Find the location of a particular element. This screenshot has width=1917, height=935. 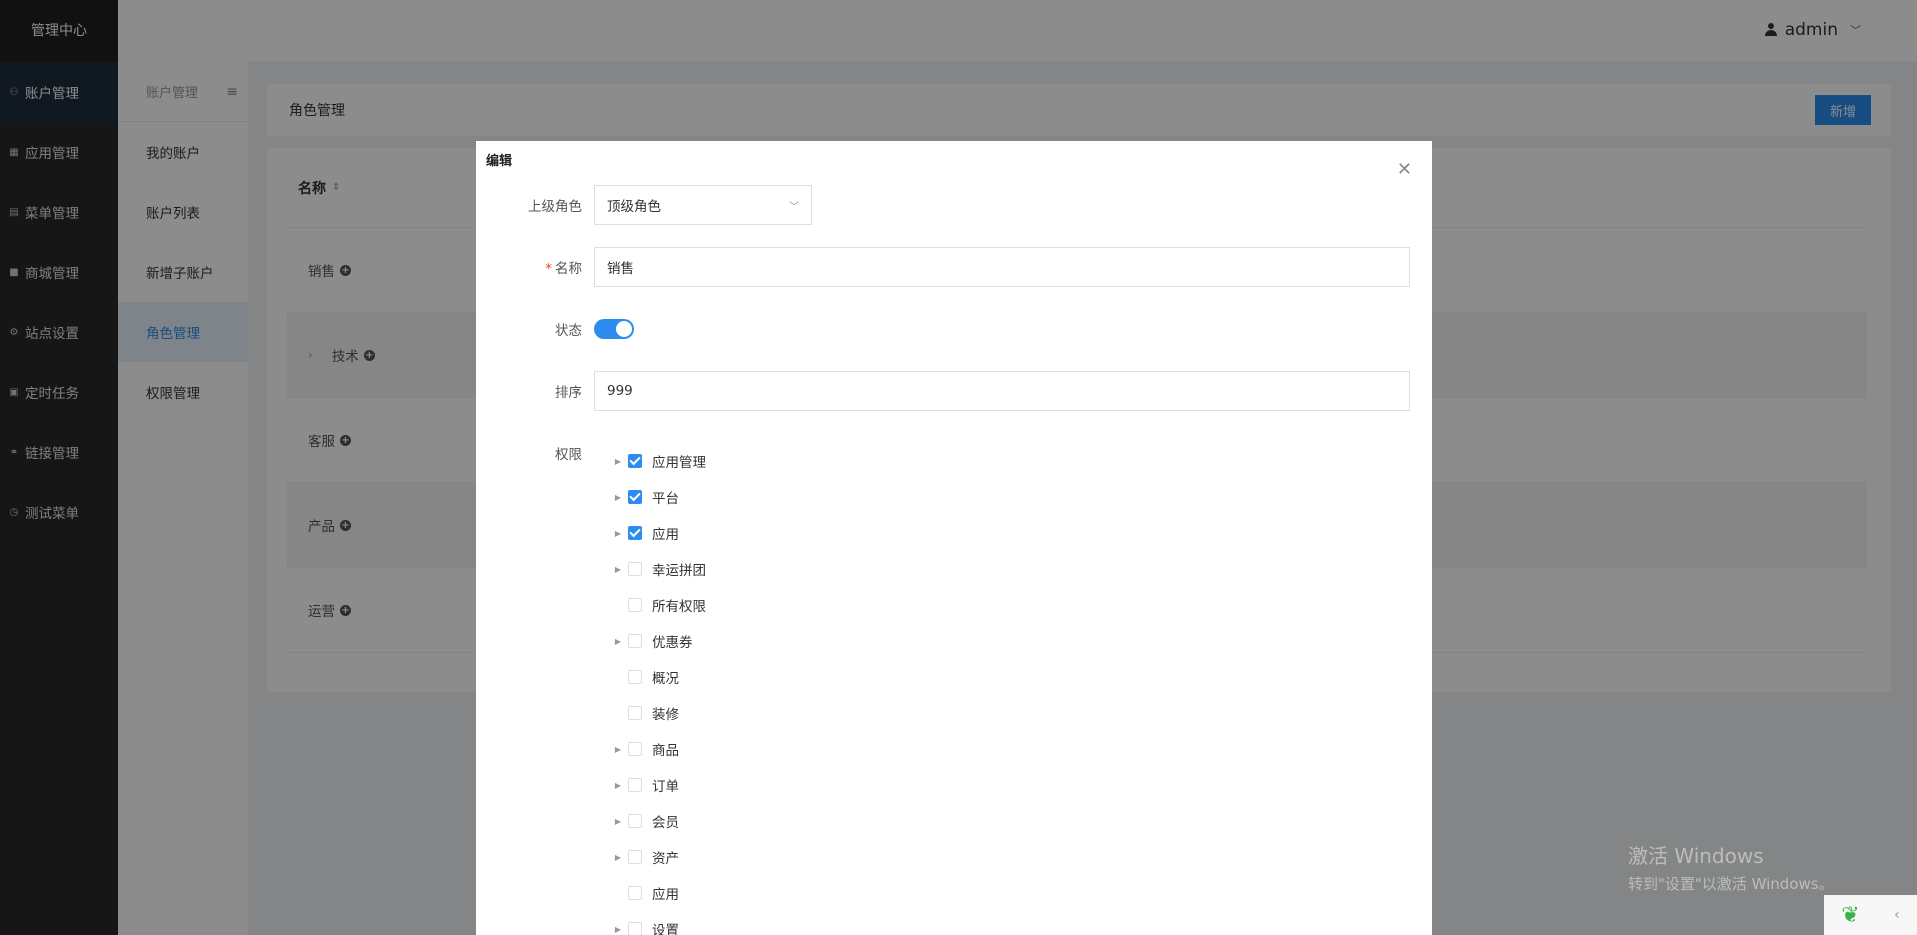

permission-node: 装修 is located at coordinates (659, 713).